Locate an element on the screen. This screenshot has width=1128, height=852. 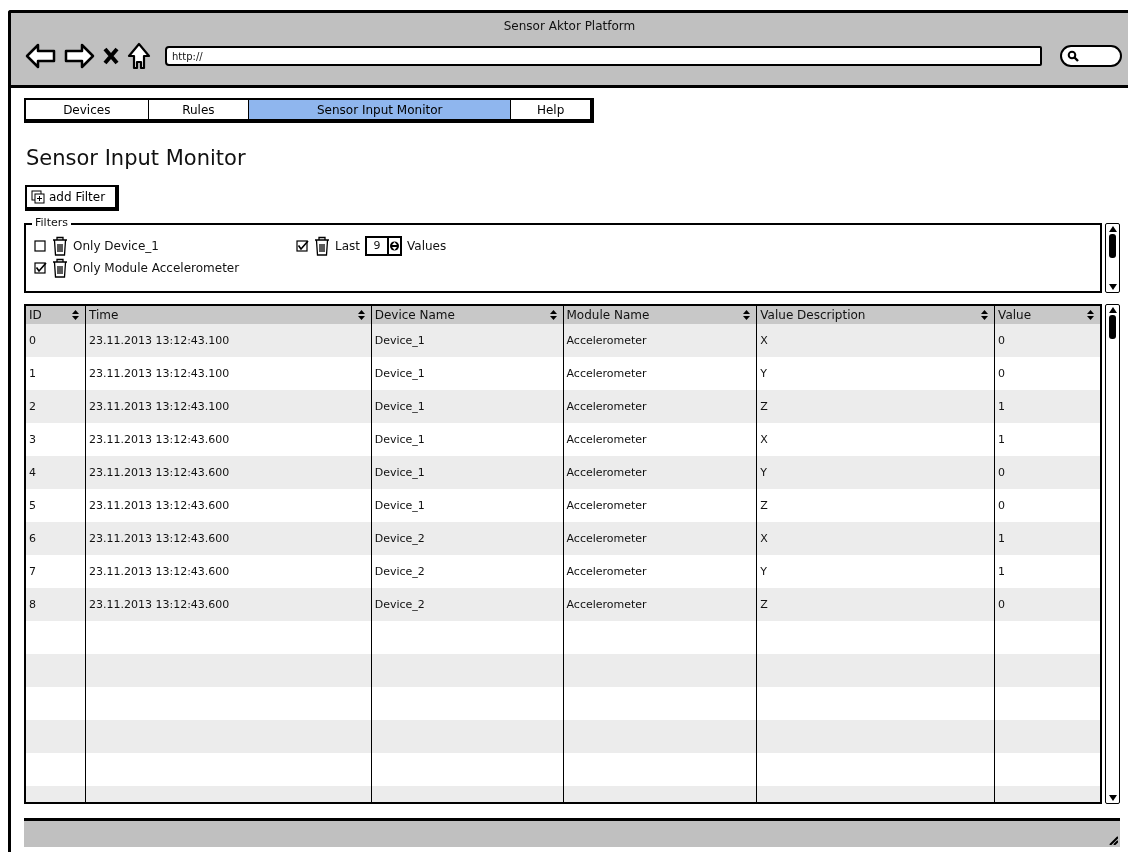
table-cell: 8 is located at coordinates (56, 604).